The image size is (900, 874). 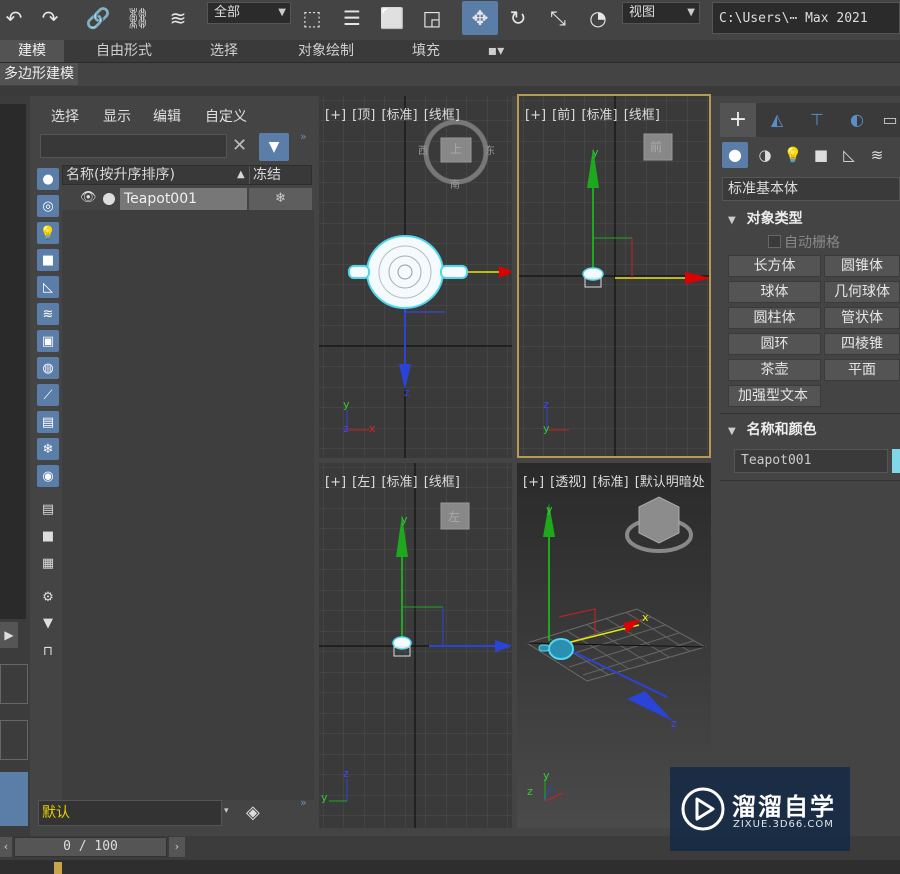 What do you see at coordinates (90, 847) in the screenshot?
I see `time-slider: 0 / 100` at bounding box center [90, 847].